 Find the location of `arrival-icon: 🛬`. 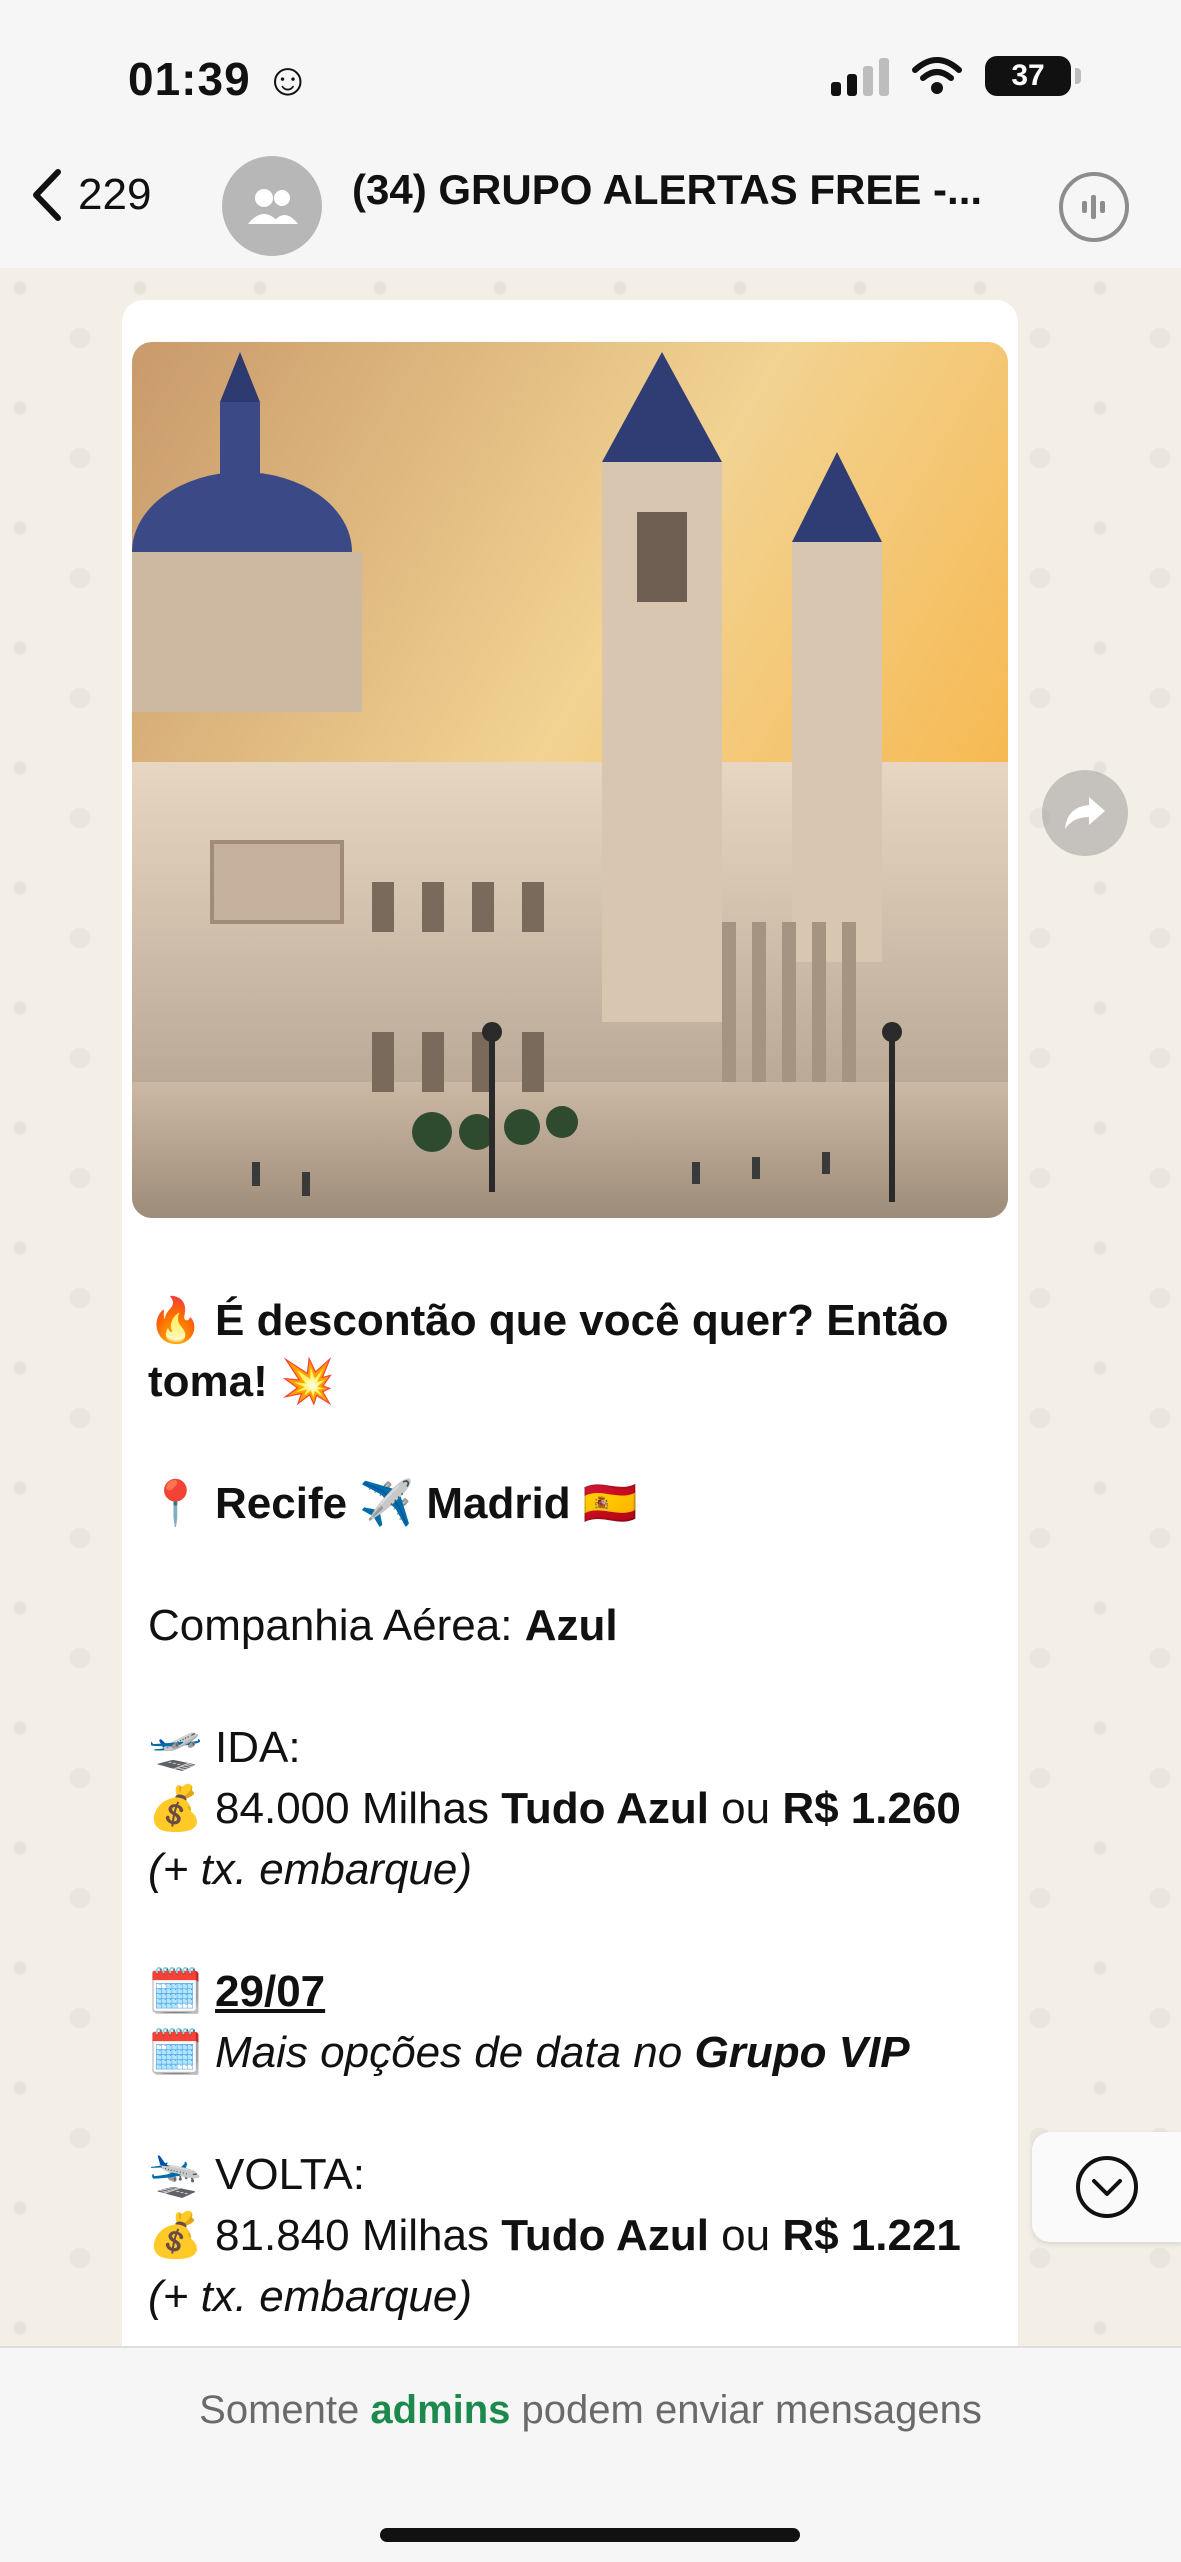

arrival-icon: 🛬 is located at coordinates (175, 2174).